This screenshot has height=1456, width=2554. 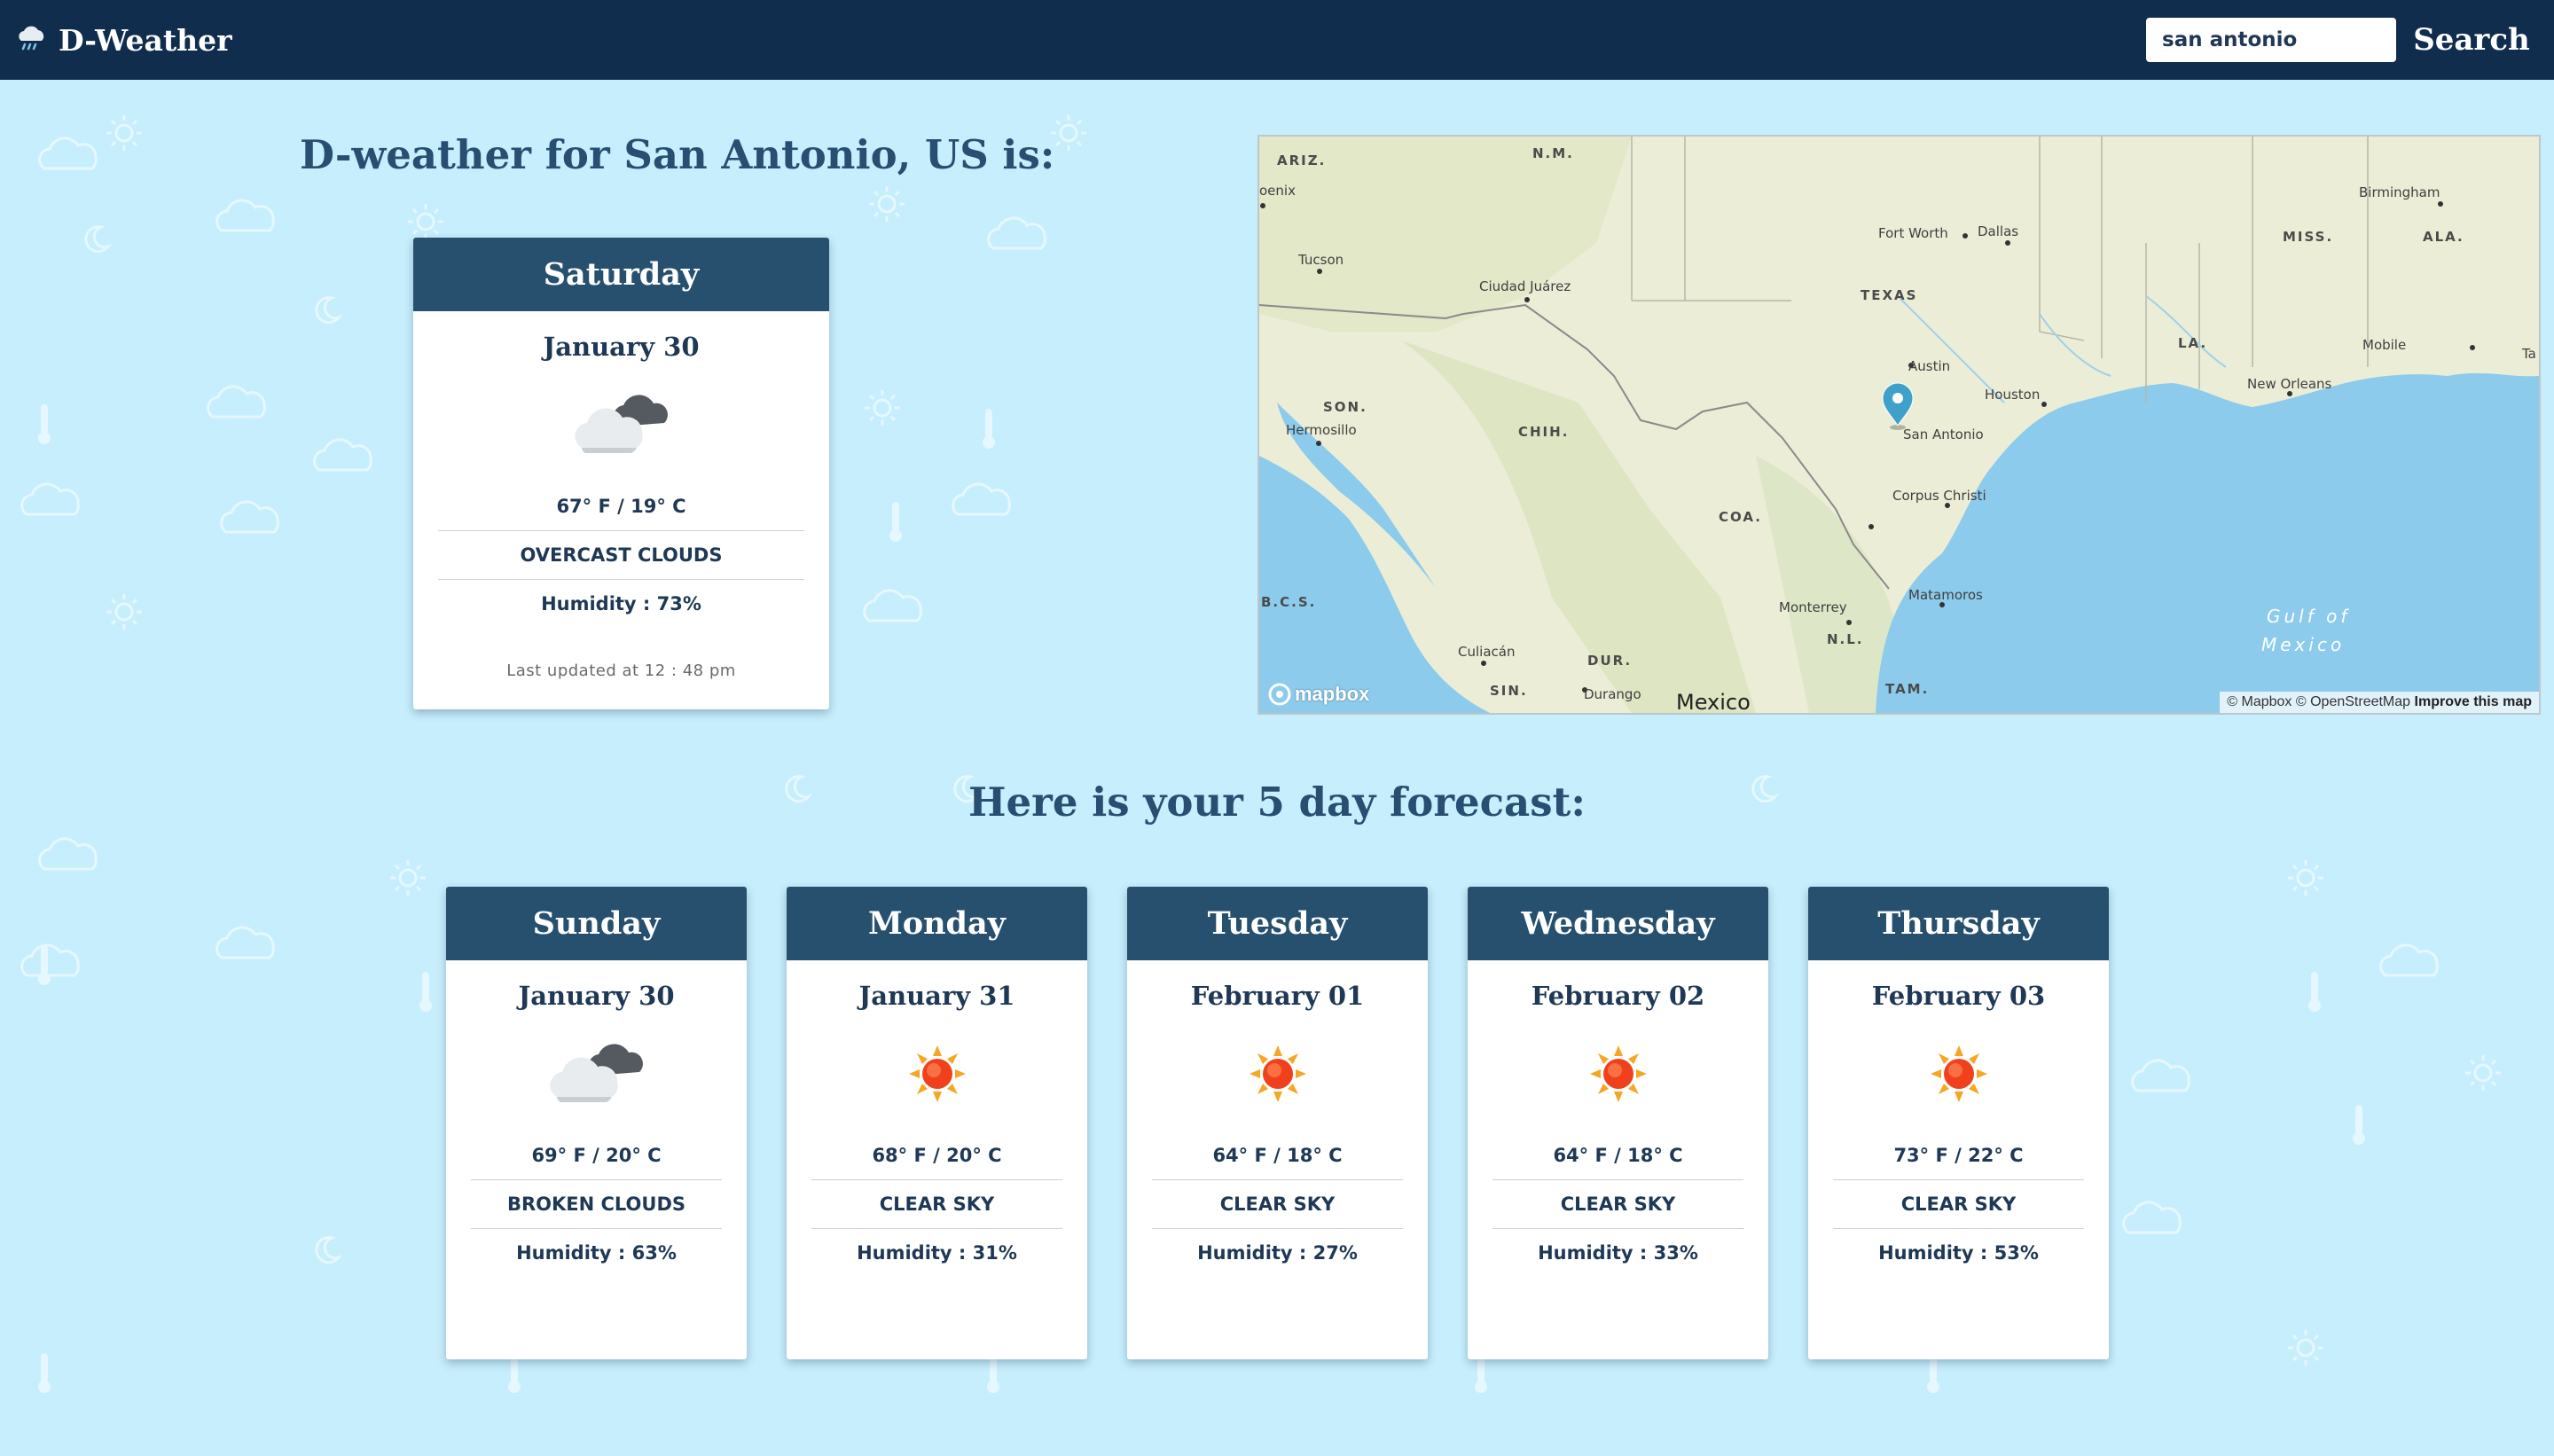 What do you see at coordinates (1958, 996) in the screenshot?
I see `card-date: February 03` at bounding box center [1958, 996].